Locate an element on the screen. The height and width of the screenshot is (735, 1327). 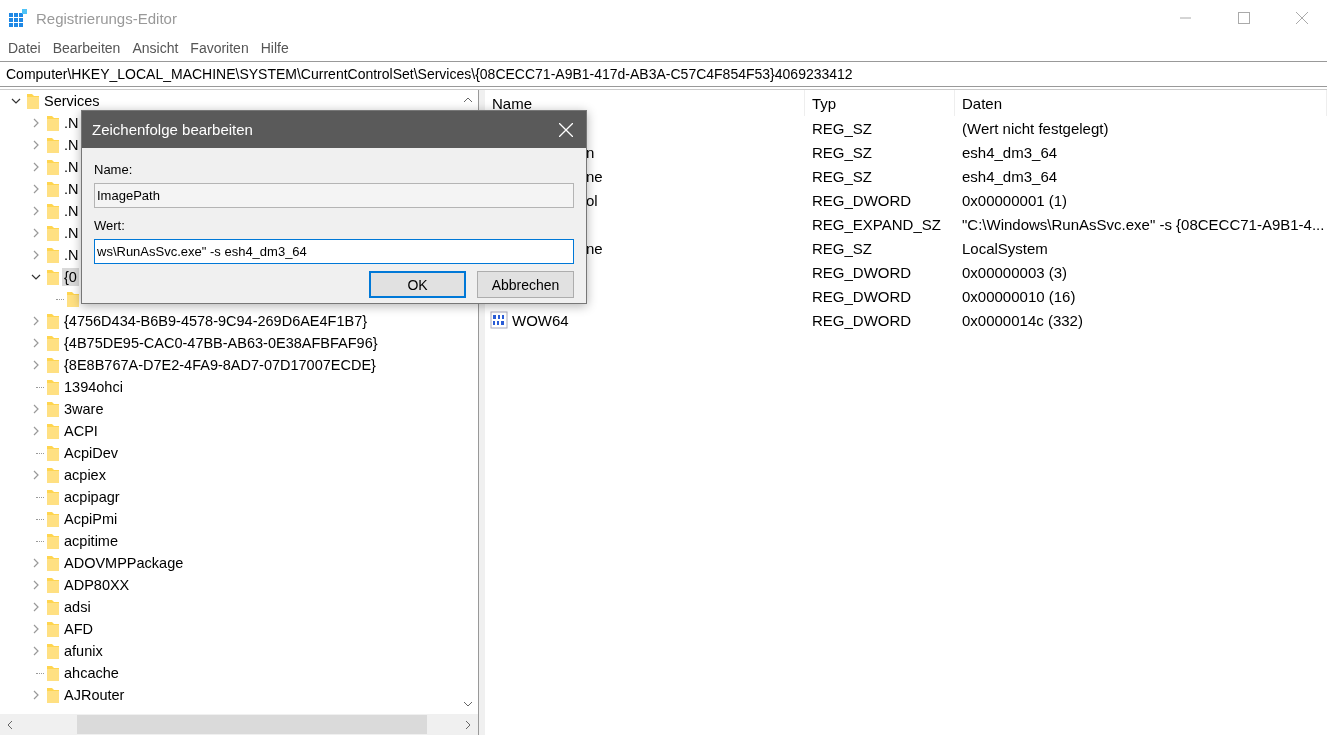
tree-item: ACPI is located at coordinates (81, 431).